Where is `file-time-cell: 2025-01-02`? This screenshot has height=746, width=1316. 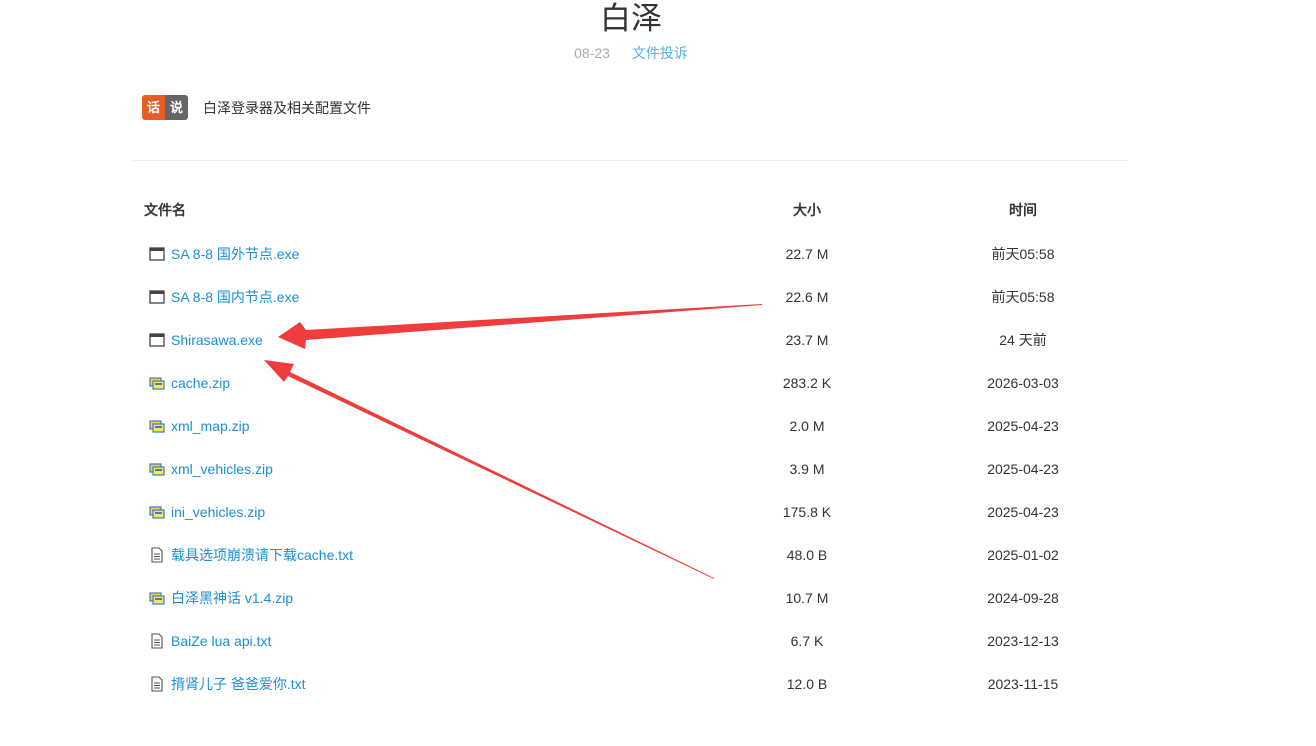 file-time-cell: 2025-01-02 is located at coordinates (1023, 554).